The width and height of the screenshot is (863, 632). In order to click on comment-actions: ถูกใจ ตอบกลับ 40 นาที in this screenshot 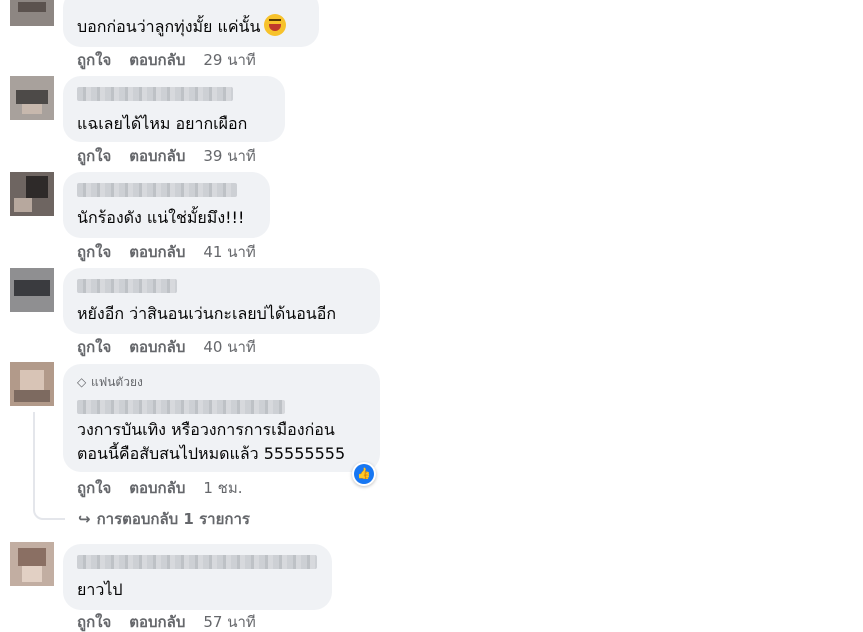, I will do `click(166, 347)`.